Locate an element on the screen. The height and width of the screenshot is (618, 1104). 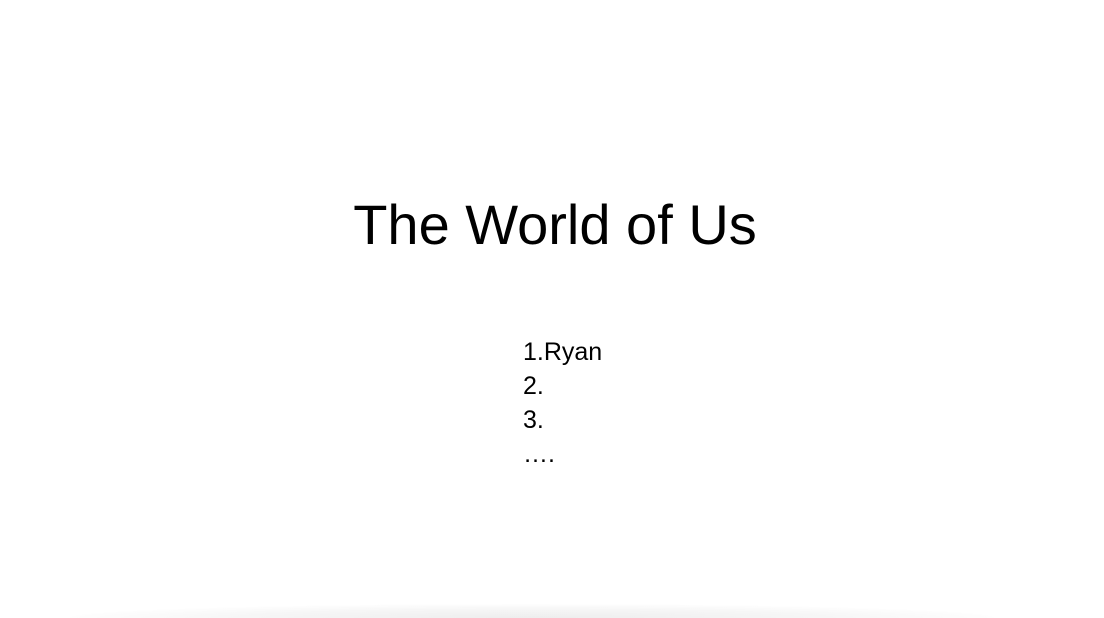
list-item: 1.Ryan is located at coordinates (563, 352).